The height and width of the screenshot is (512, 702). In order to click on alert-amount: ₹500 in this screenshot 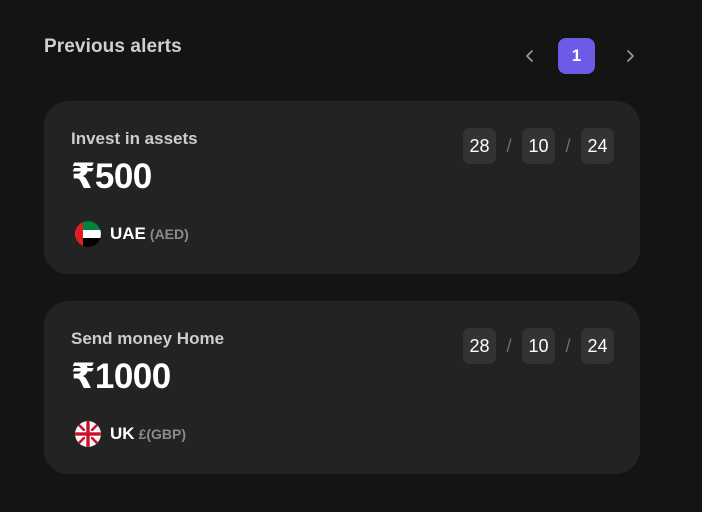, I will do `click(111, 176)`.